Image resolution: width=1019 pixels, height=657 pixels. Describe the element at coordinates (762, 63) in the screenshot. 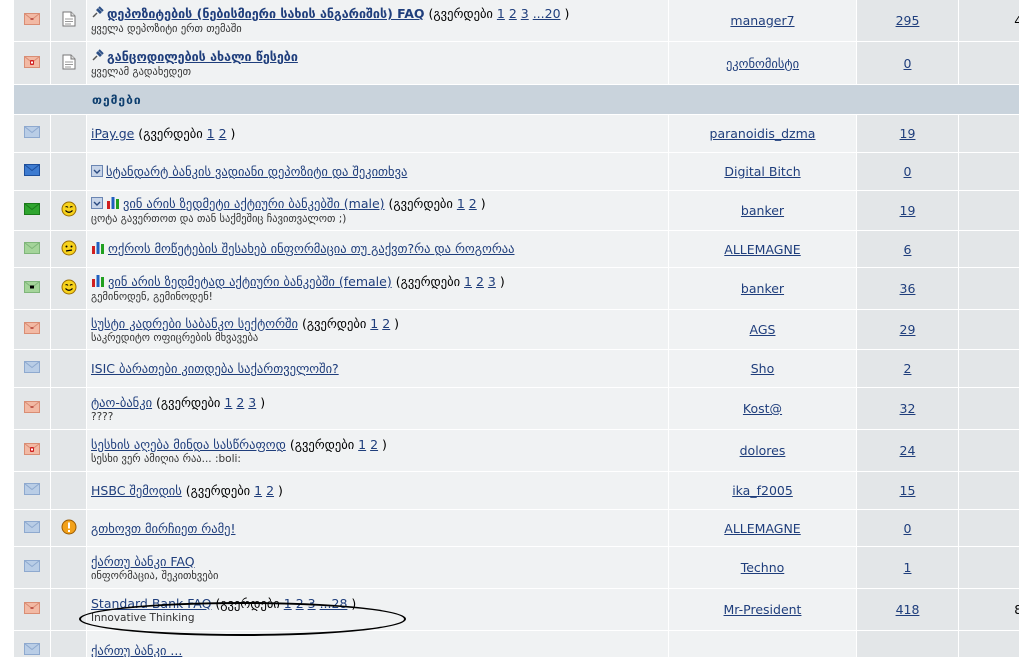

I see `topic-author-link: ეკონომისტი` at that location.